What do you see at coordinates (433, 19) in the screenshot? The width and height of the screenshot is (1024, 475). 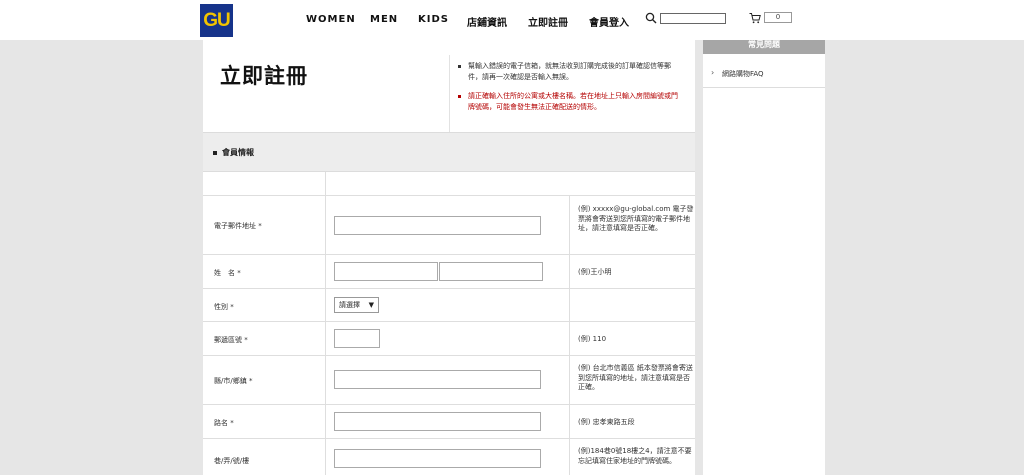 I see `nav-kids: KIDS` at bounding box center [433, 19].